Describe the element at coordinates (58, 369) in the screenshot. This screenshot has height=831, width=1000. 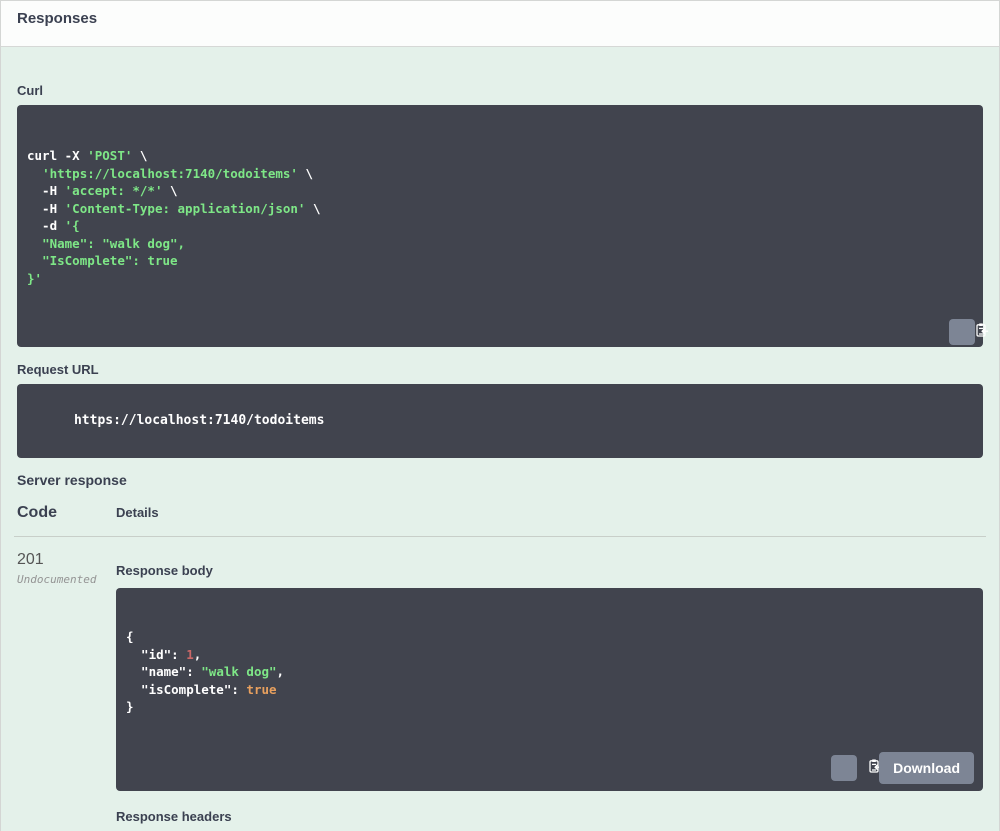
I see `request-url-label: Request URL` at that location.